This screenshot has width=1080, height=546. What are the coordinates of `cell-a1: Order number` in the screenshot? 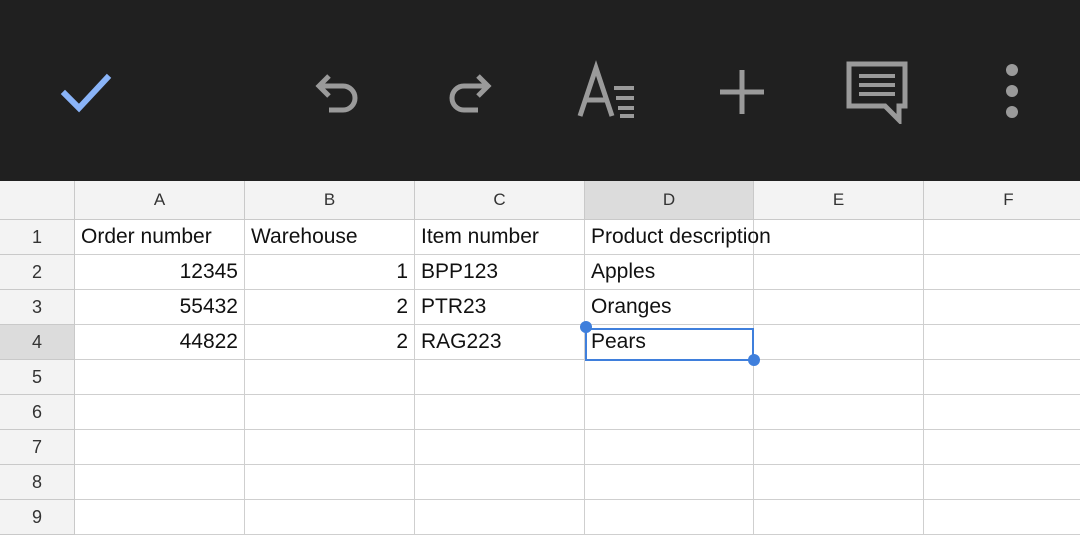 It's located at (160, 237).